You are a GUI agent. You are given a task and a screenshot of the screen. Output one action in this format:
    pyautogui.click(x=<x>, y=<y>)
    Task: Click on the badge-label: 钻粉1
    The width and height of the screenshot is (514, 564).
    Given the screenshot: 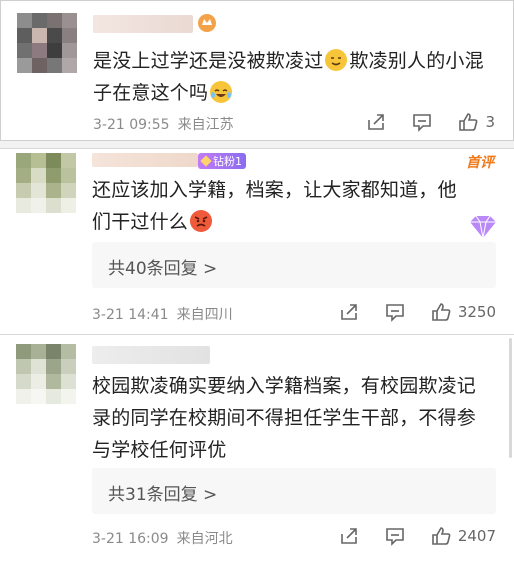 What is the action you would take?
    pyautogui.click(x=227, y=161)
    